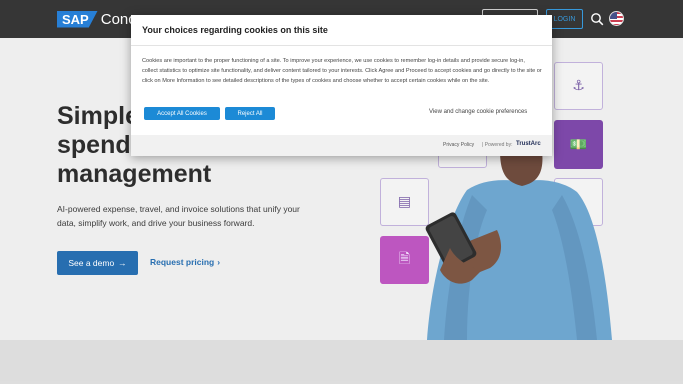 Image resolution: width=683 pixels, height=384 pixels. What do you see at coordinates (250, 113) in the screenshot?
I see `reject-all-button: Reject All` at bounding box center [250, 113].